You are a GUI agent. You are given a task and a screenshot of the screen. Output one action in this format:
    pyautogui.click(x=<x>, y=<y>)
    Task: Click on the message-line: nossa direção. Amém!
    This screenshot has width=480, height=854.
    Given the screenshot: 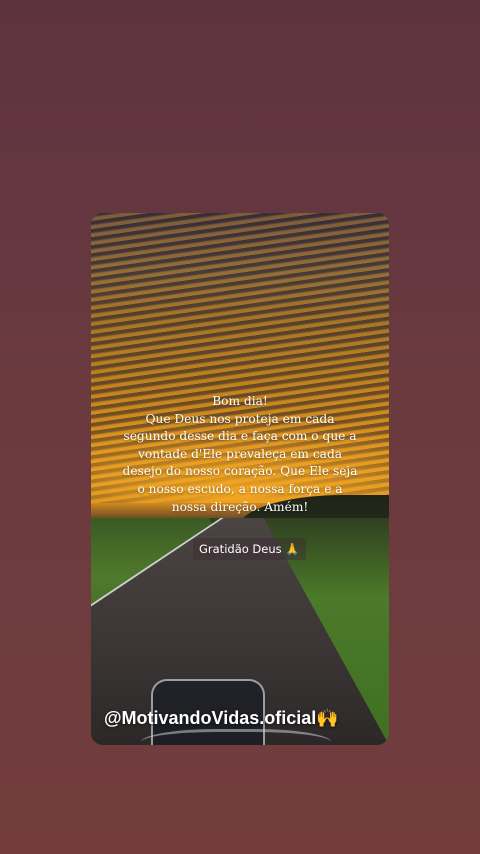 What is the action you would take?
    pyautogui.click(x=240, y=506)
    